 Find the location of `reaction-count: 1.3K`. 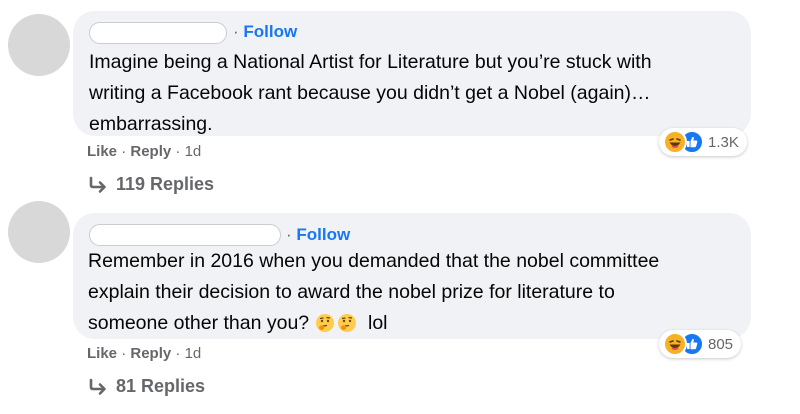

reaction-count: 1.3K is located at coordinates (723, 142).